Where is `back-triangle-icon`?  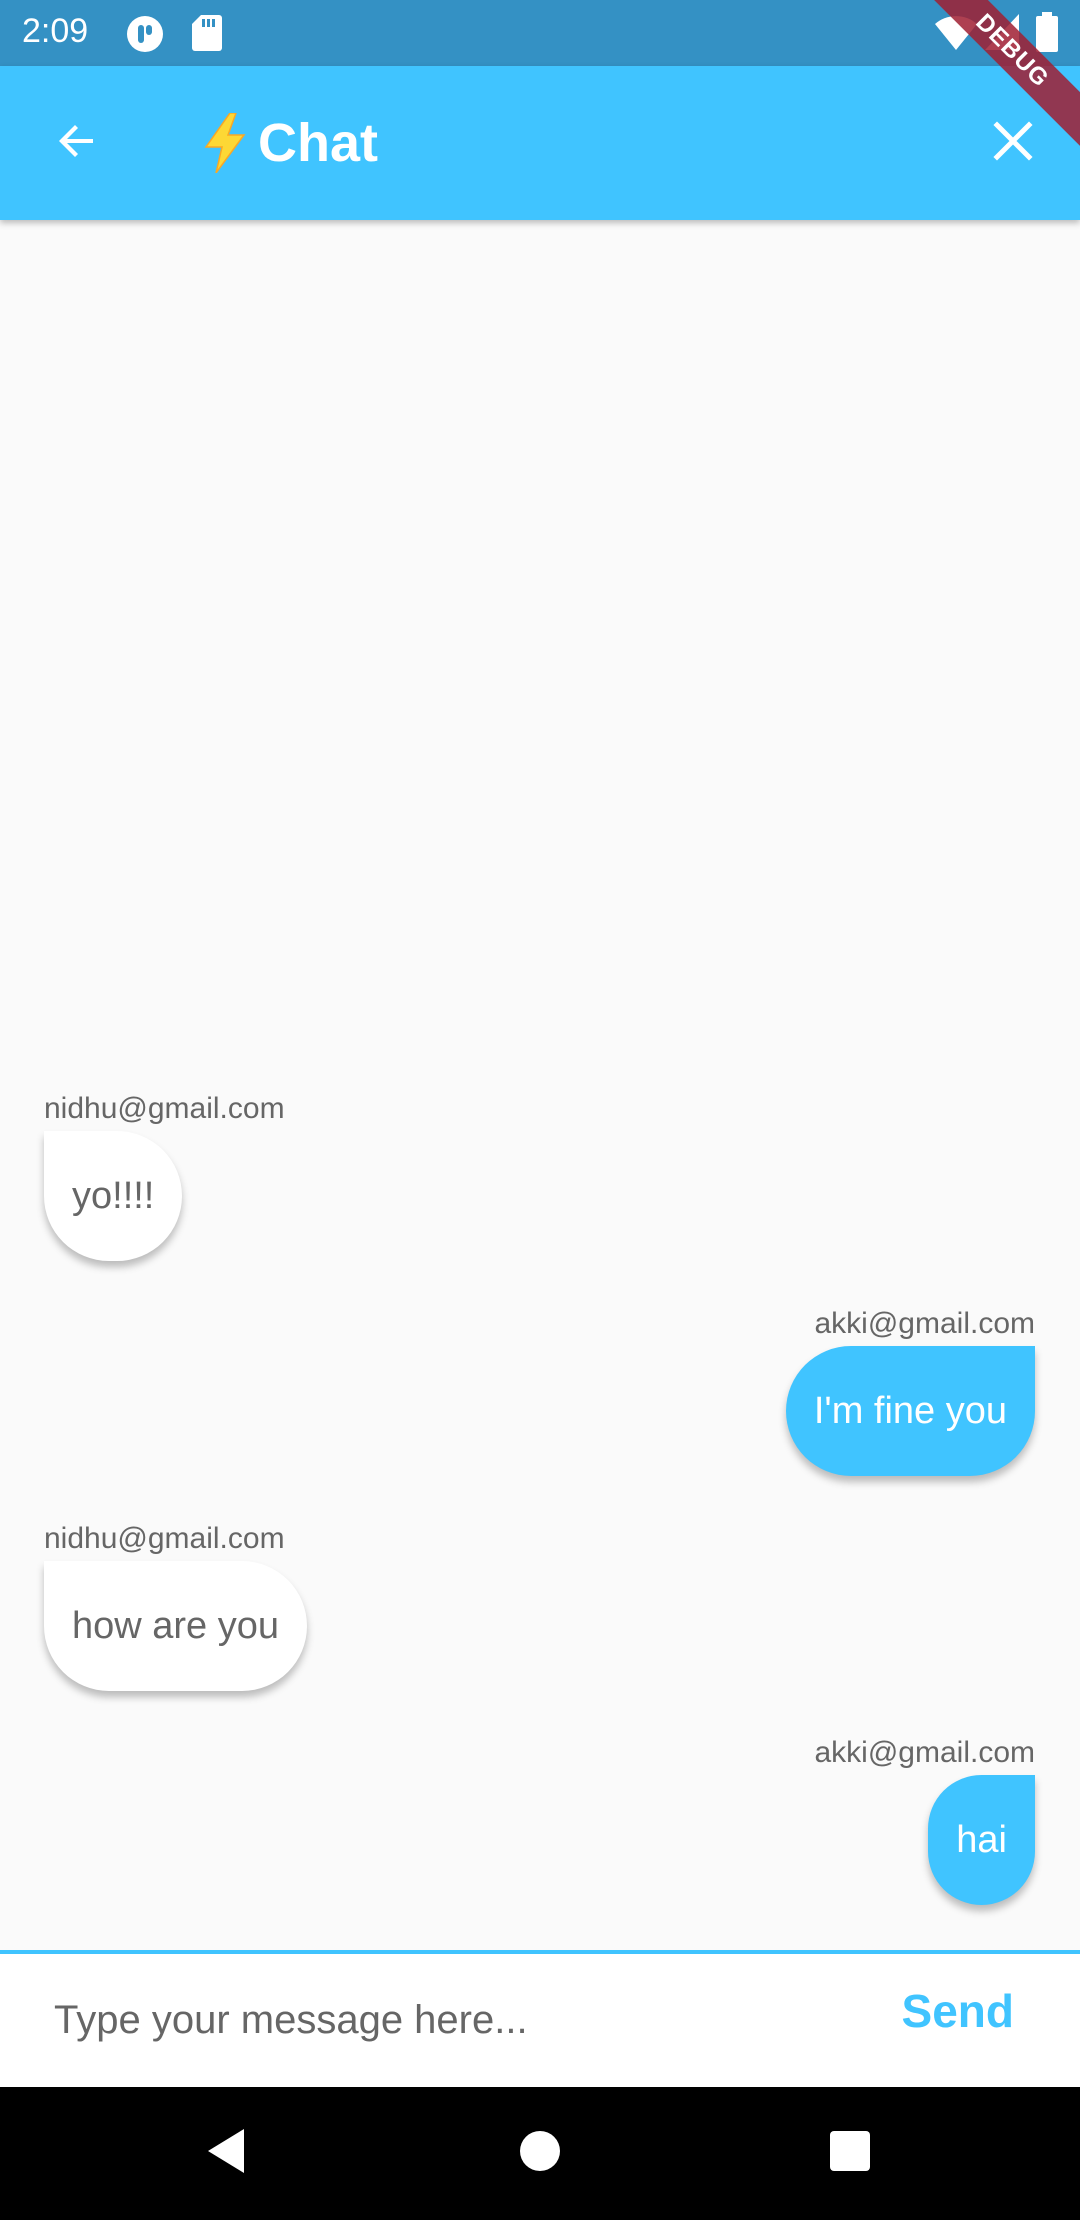 back-triangle-icon is located at coordinates (226, 2153).